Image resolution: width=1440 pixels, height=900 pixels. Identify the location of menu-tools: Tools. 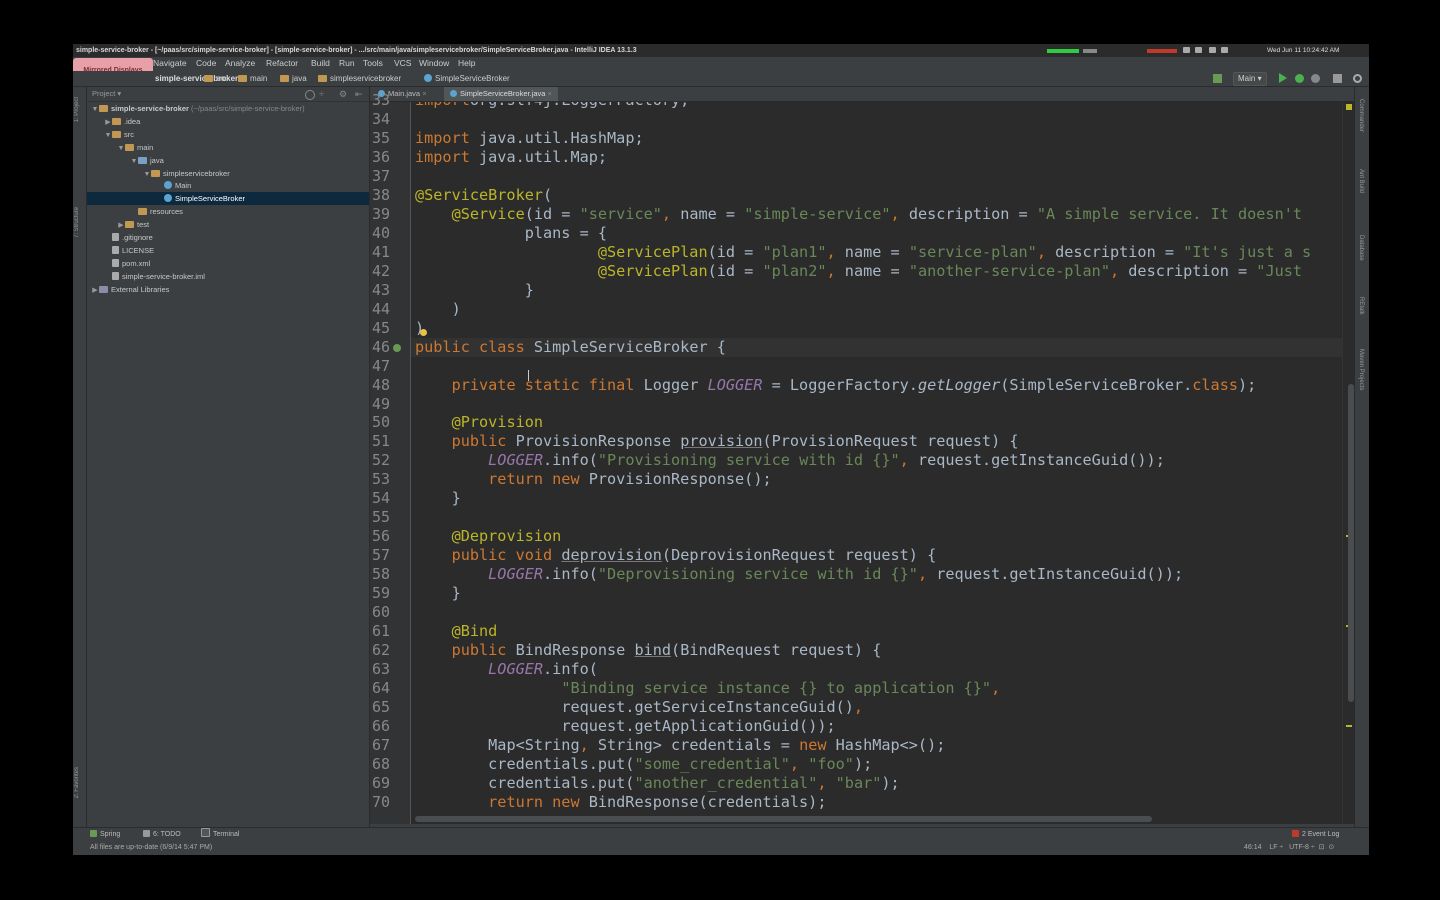
(373, 63).